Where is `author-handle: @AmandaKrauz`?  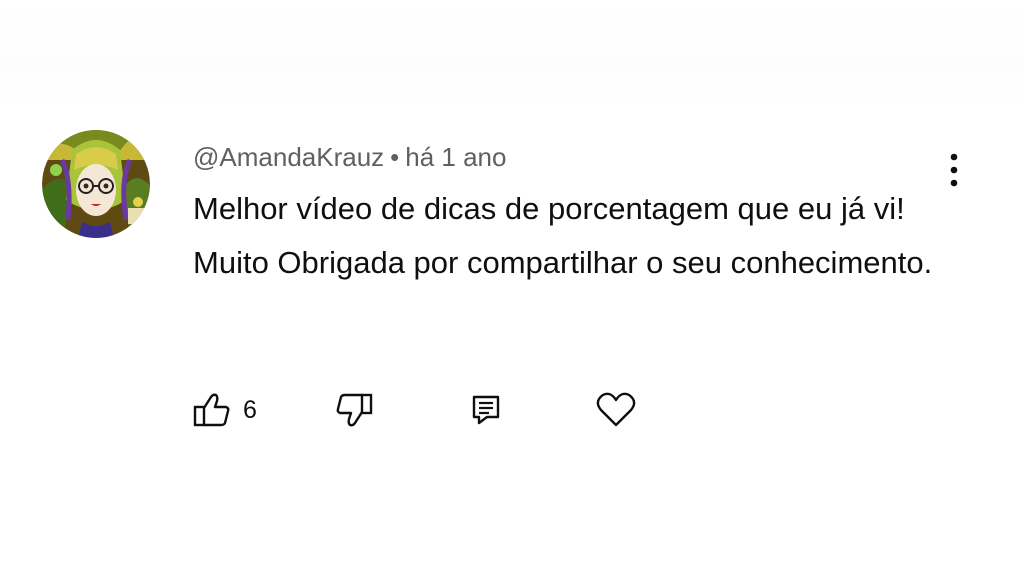
author-handle: @AmandaKrauz is located at coordinates (288, 157).